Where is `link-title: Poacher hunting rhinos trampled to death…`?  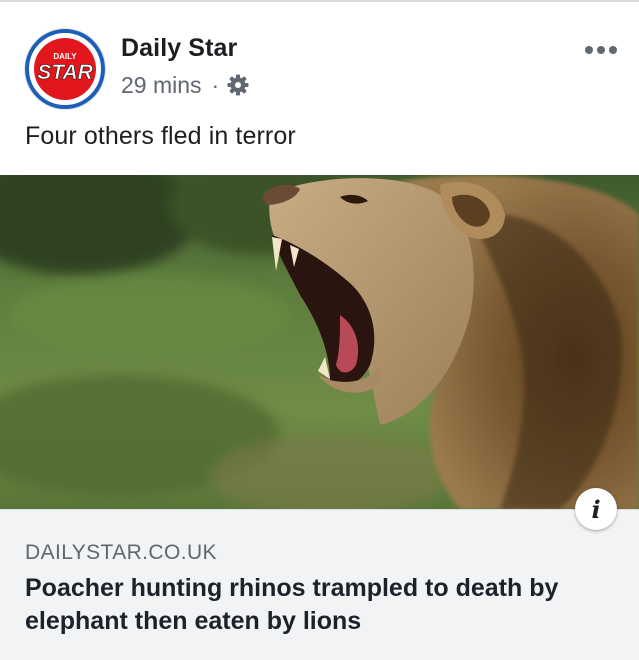 link-title: Poacher hunting rhinos trampled to death… is located at coordinates (325, 605).